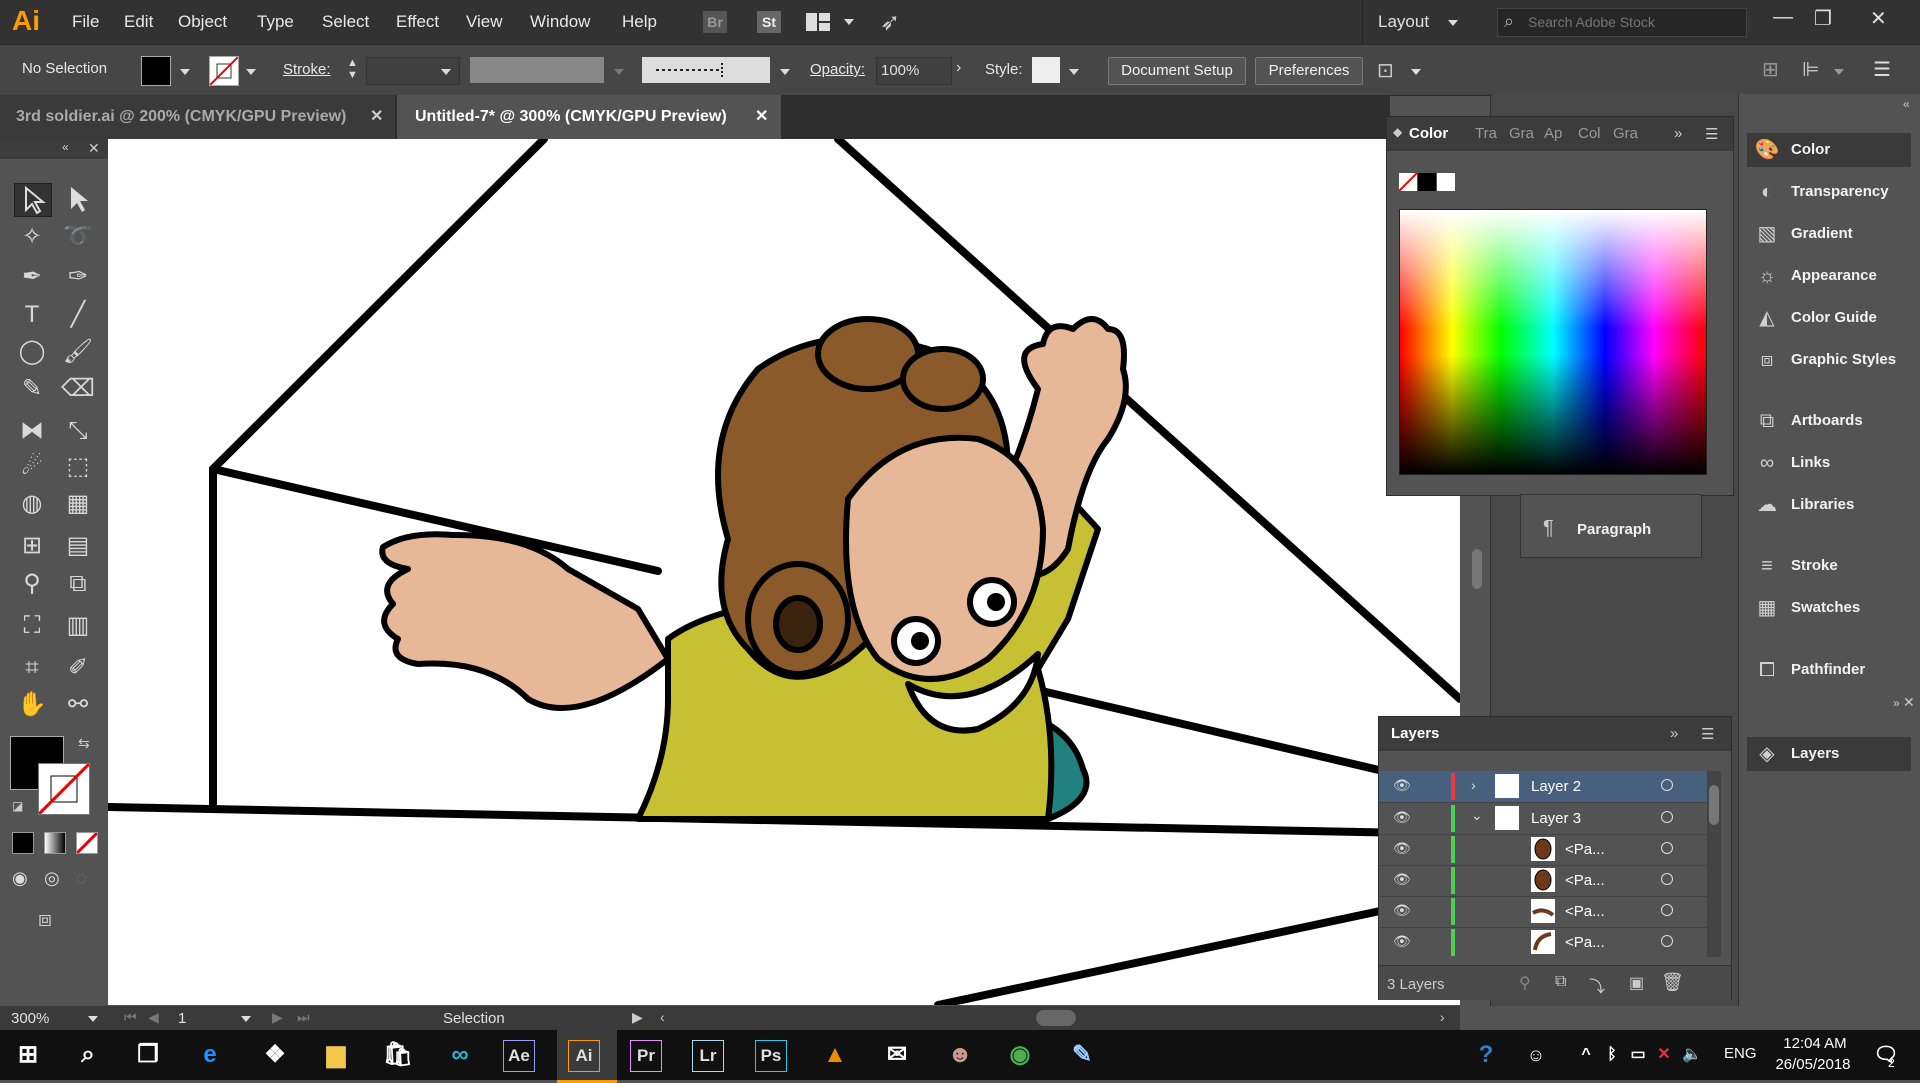  I want to click on previous-artboard-icon: ◀, so click(153, 1017).